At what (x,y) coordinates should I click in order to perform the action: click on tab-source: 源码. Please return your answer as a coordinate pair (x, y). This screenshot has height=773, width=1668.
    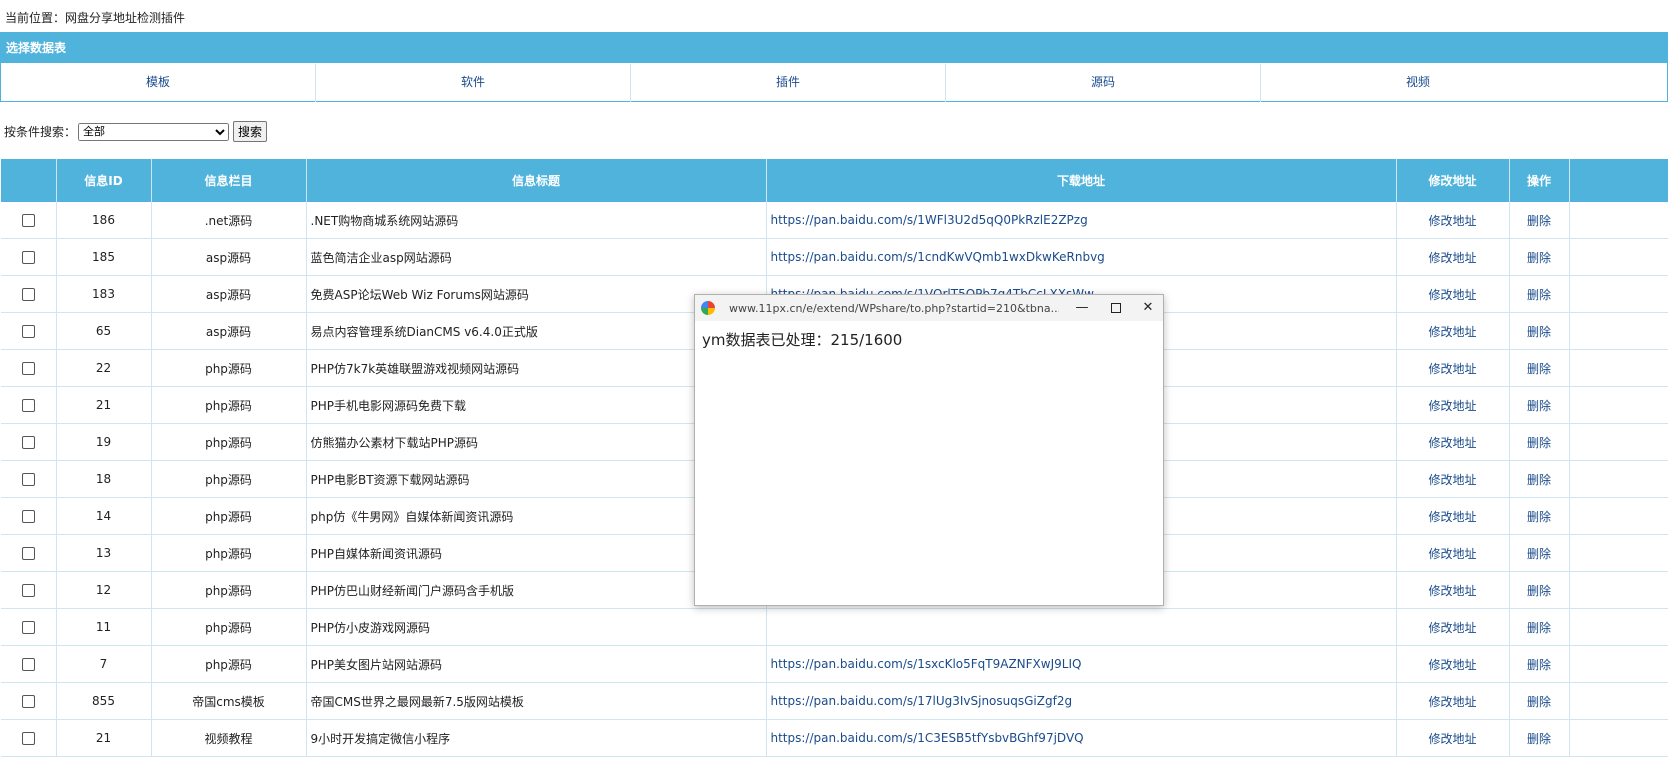
    Looking at the image, I should click on (1103, 83).